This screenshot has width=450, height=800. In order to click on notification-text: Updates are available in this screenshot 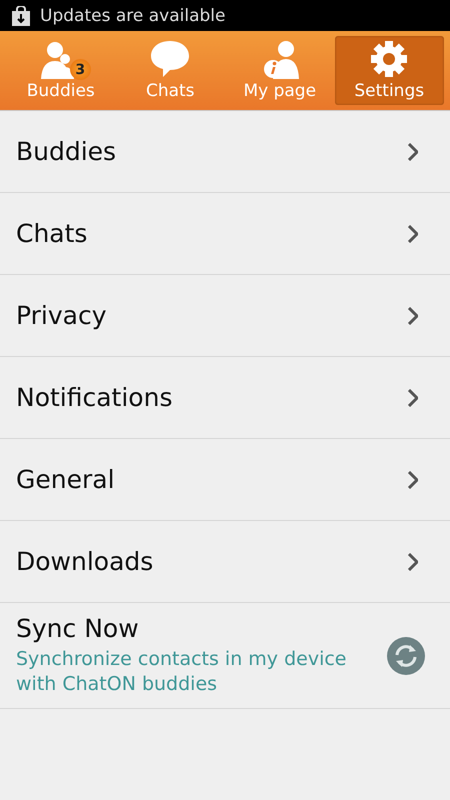, I will do `click(133, 16)`.